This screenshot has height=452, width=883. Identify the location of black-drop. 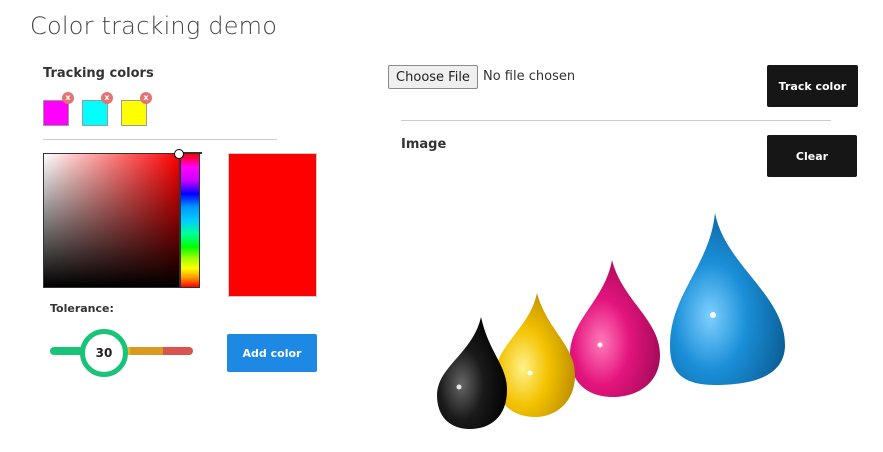
(472, 373).